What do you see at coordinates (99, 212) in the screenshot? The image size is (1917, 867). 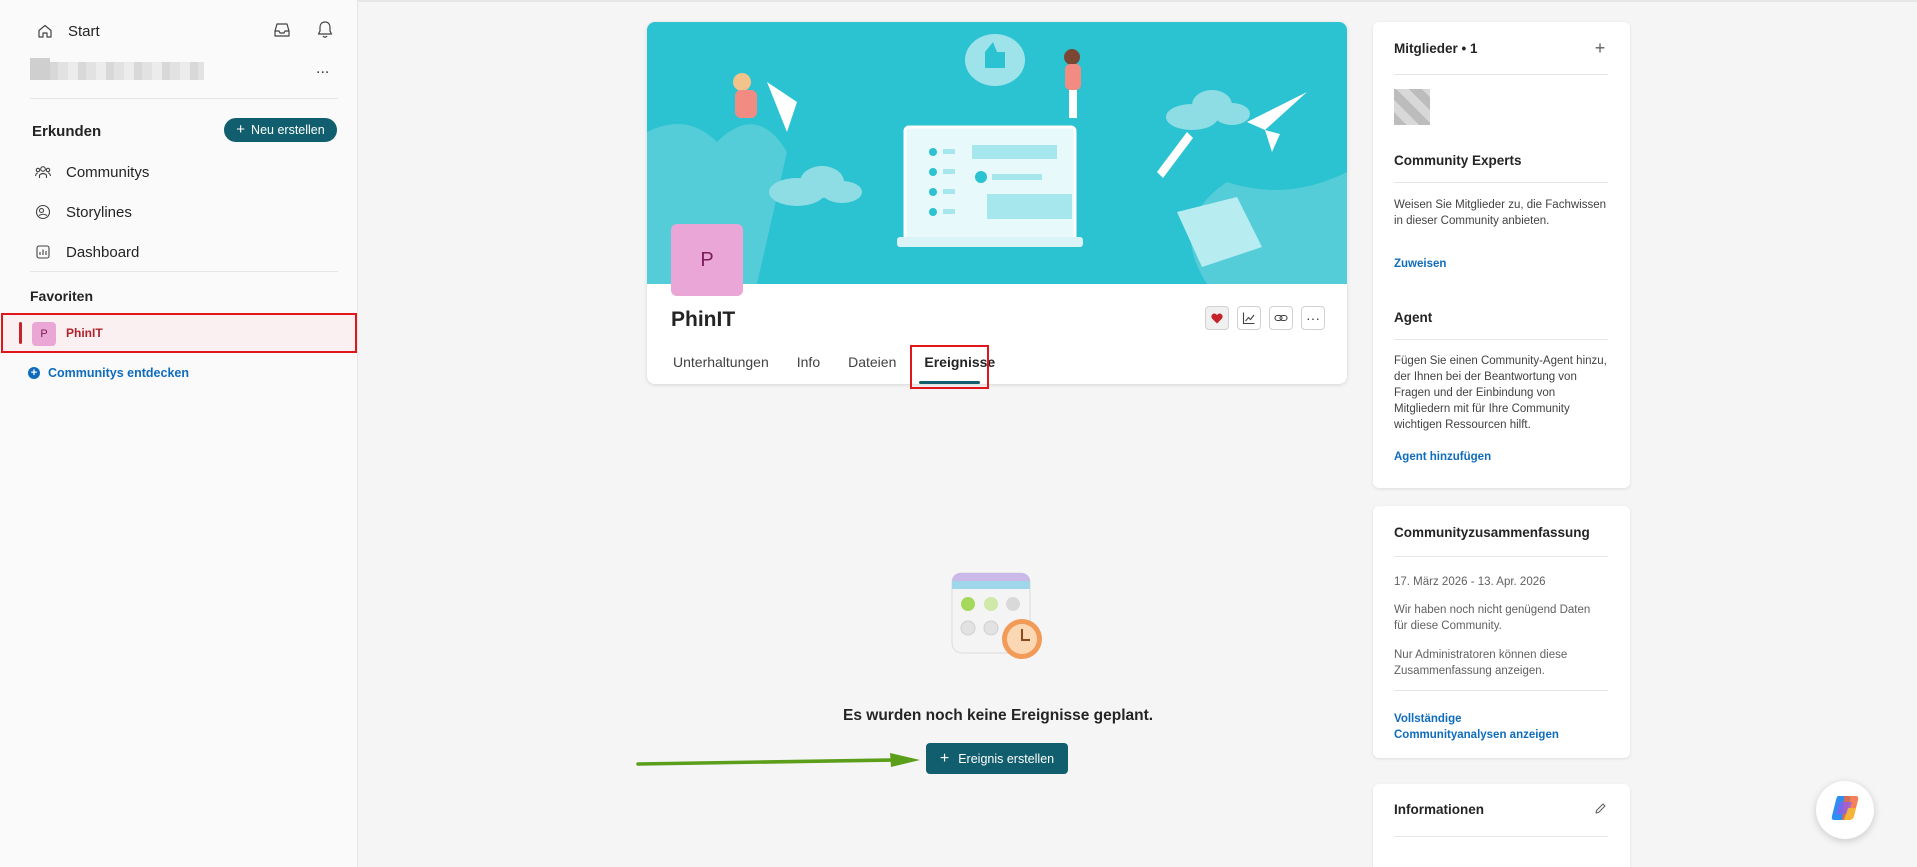 I see `nav-storylines-label: Storylines` at bounding box center [99, 212].